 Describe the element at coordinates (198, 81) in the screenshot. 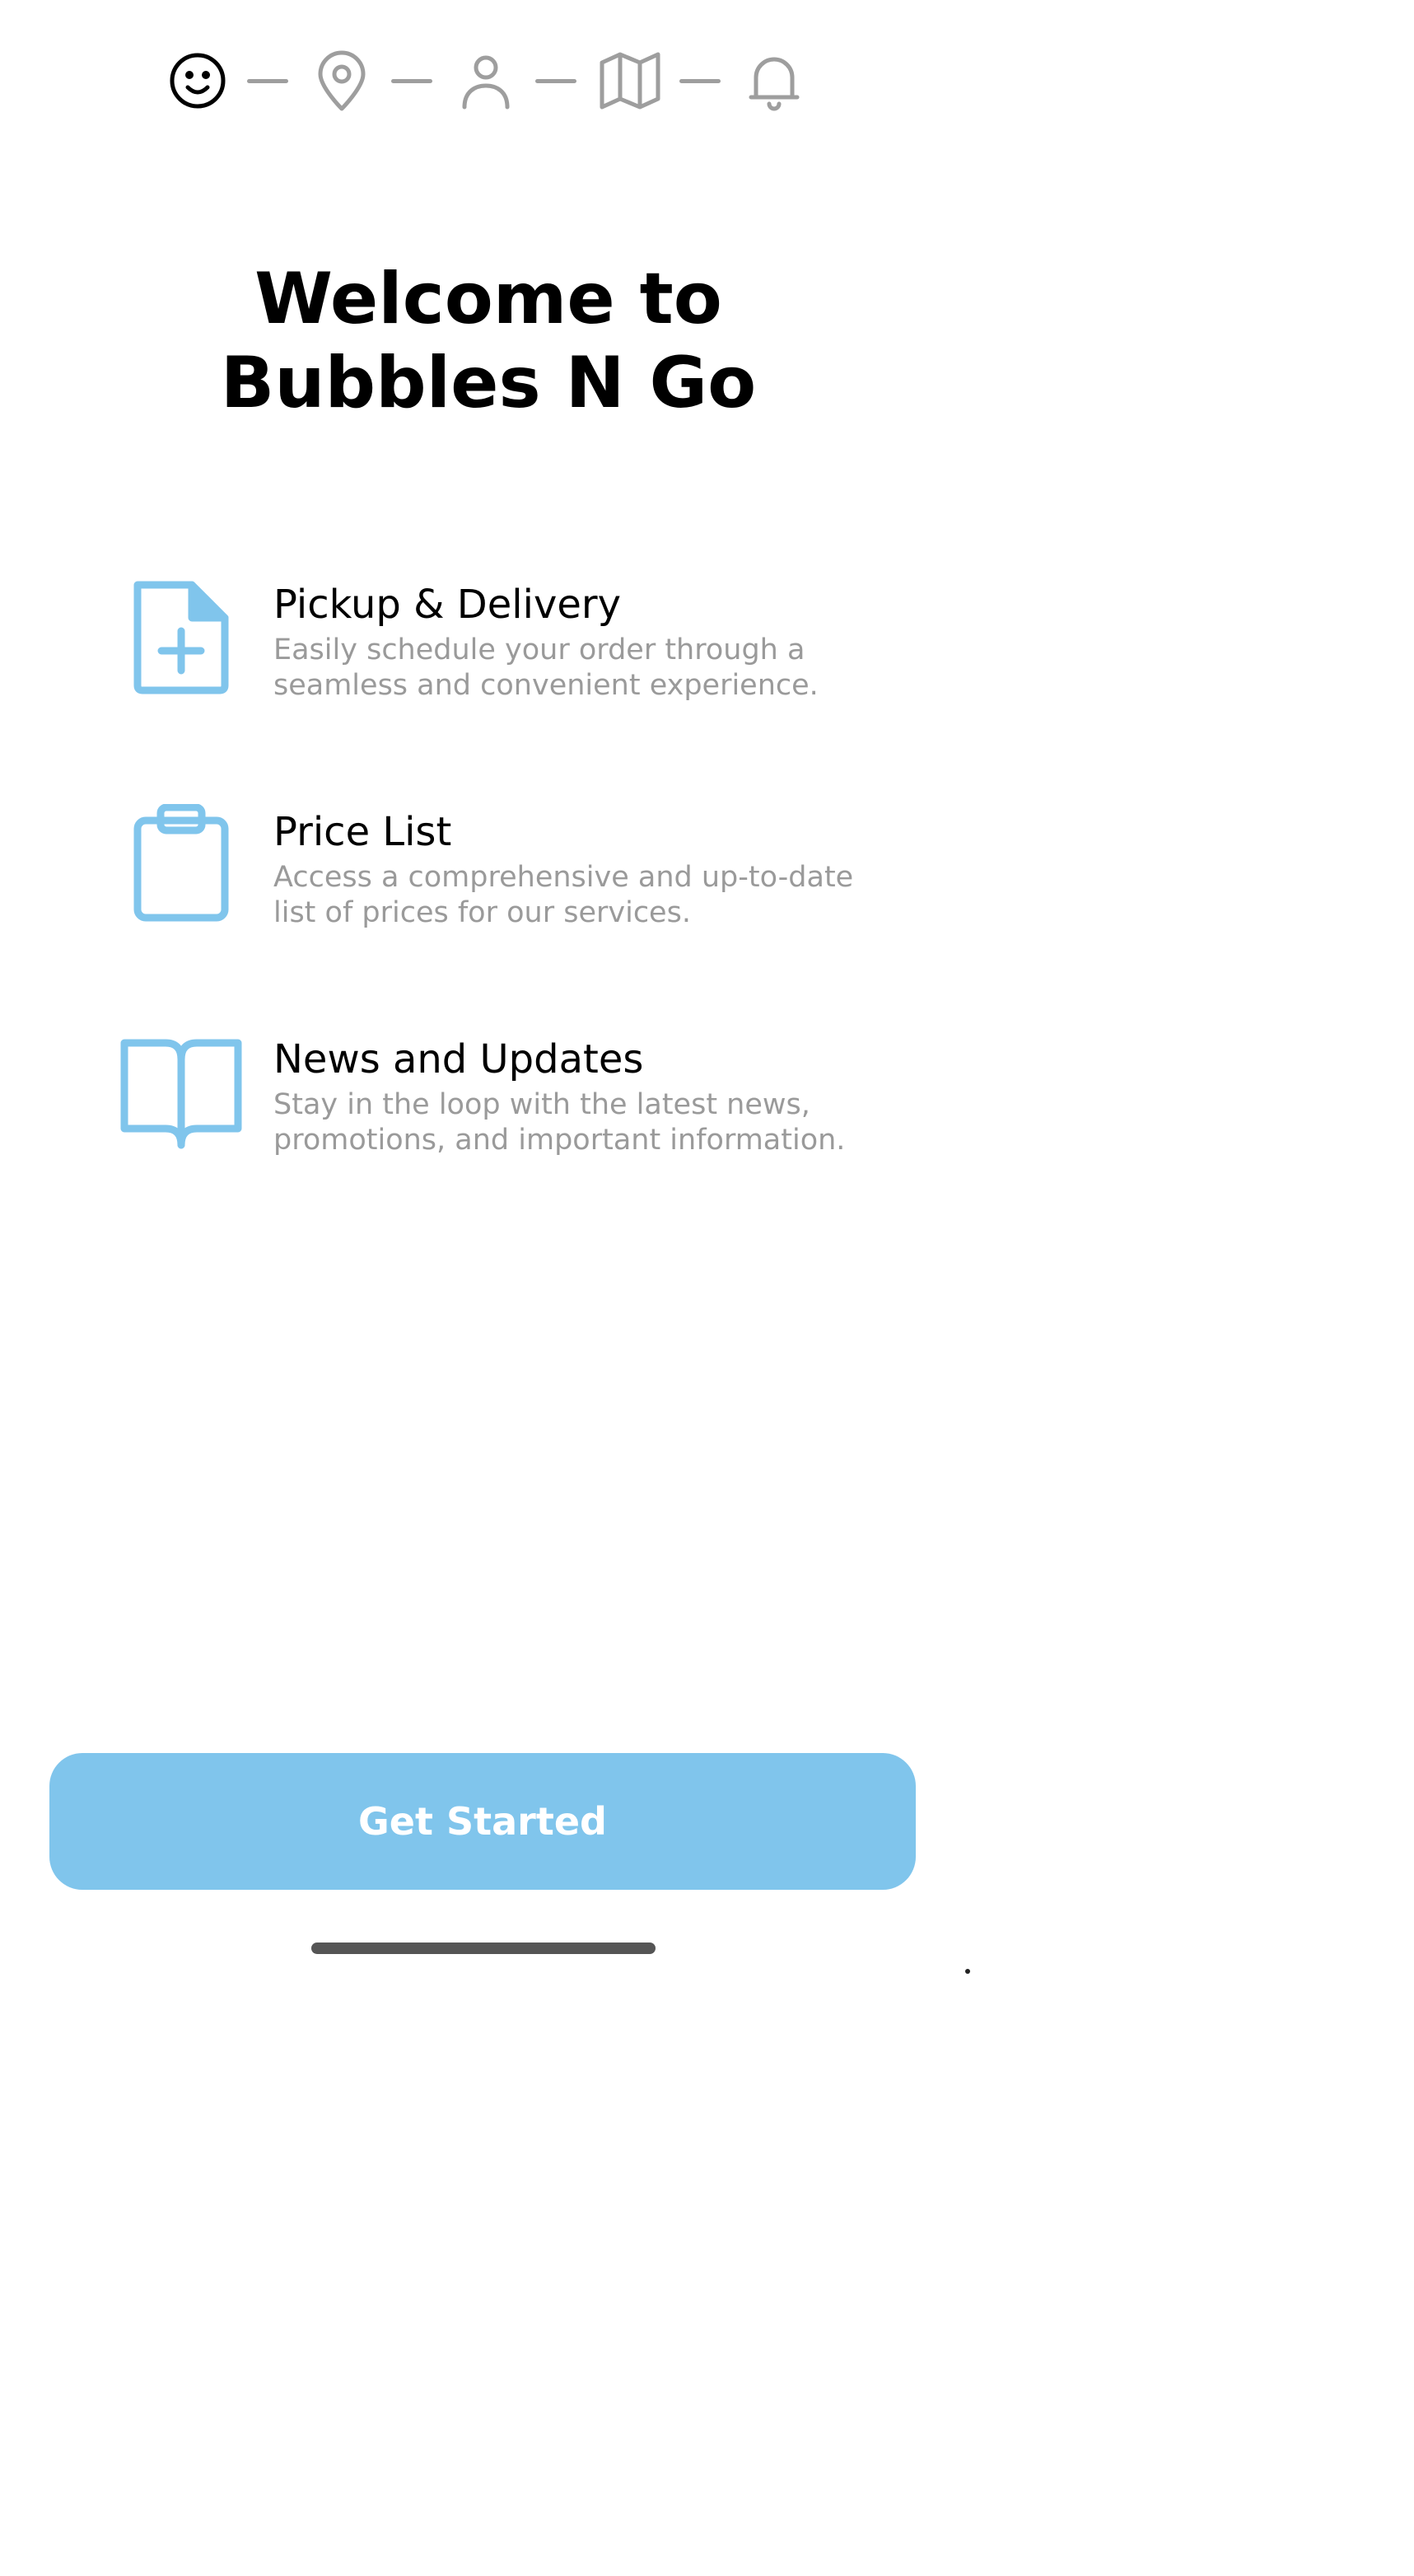

I see `smiley-icon` at that location.